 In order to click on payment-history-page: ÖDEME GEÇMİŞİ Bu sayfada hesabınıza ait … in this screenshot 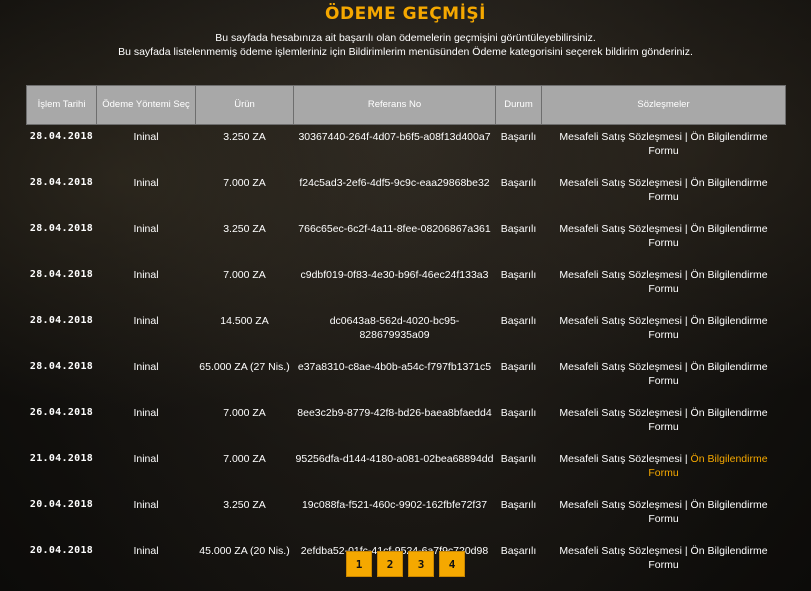, I will do `click(405, 30)`.